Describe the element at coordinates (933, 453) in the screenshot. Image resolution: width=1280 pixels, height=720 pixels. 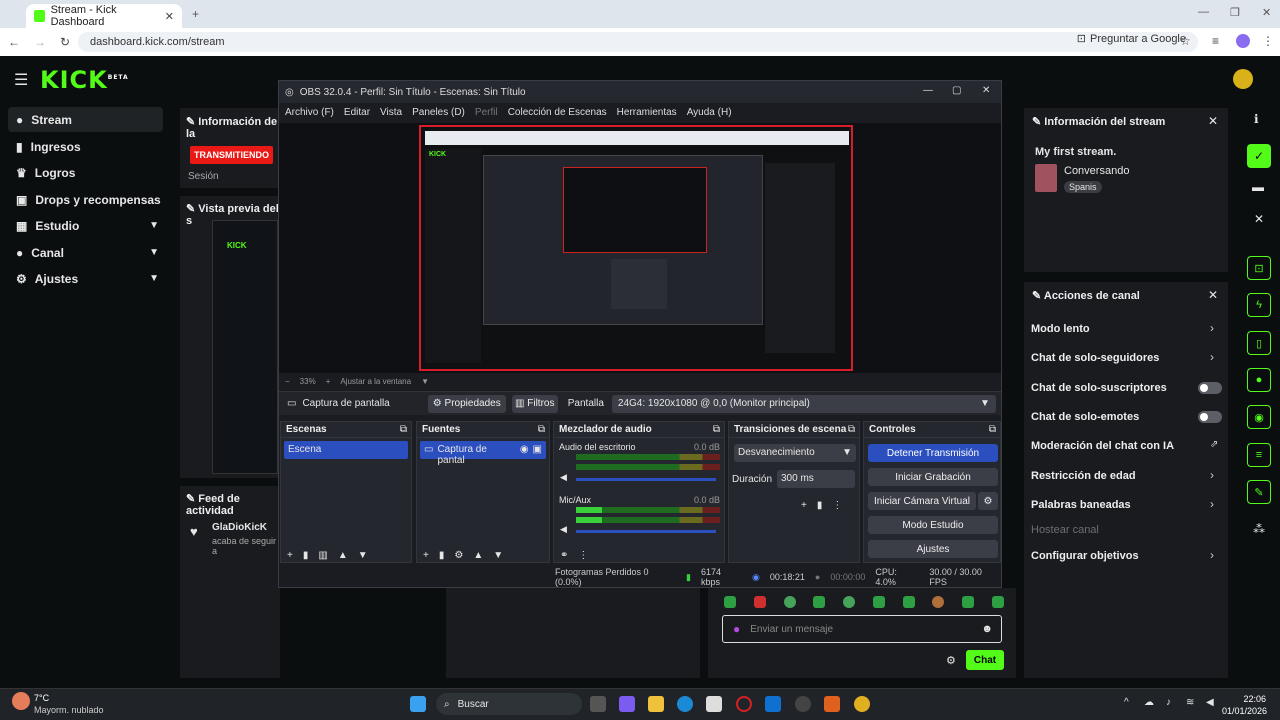
I see `stop-streaming-button: Detener Transmisión` at that location.